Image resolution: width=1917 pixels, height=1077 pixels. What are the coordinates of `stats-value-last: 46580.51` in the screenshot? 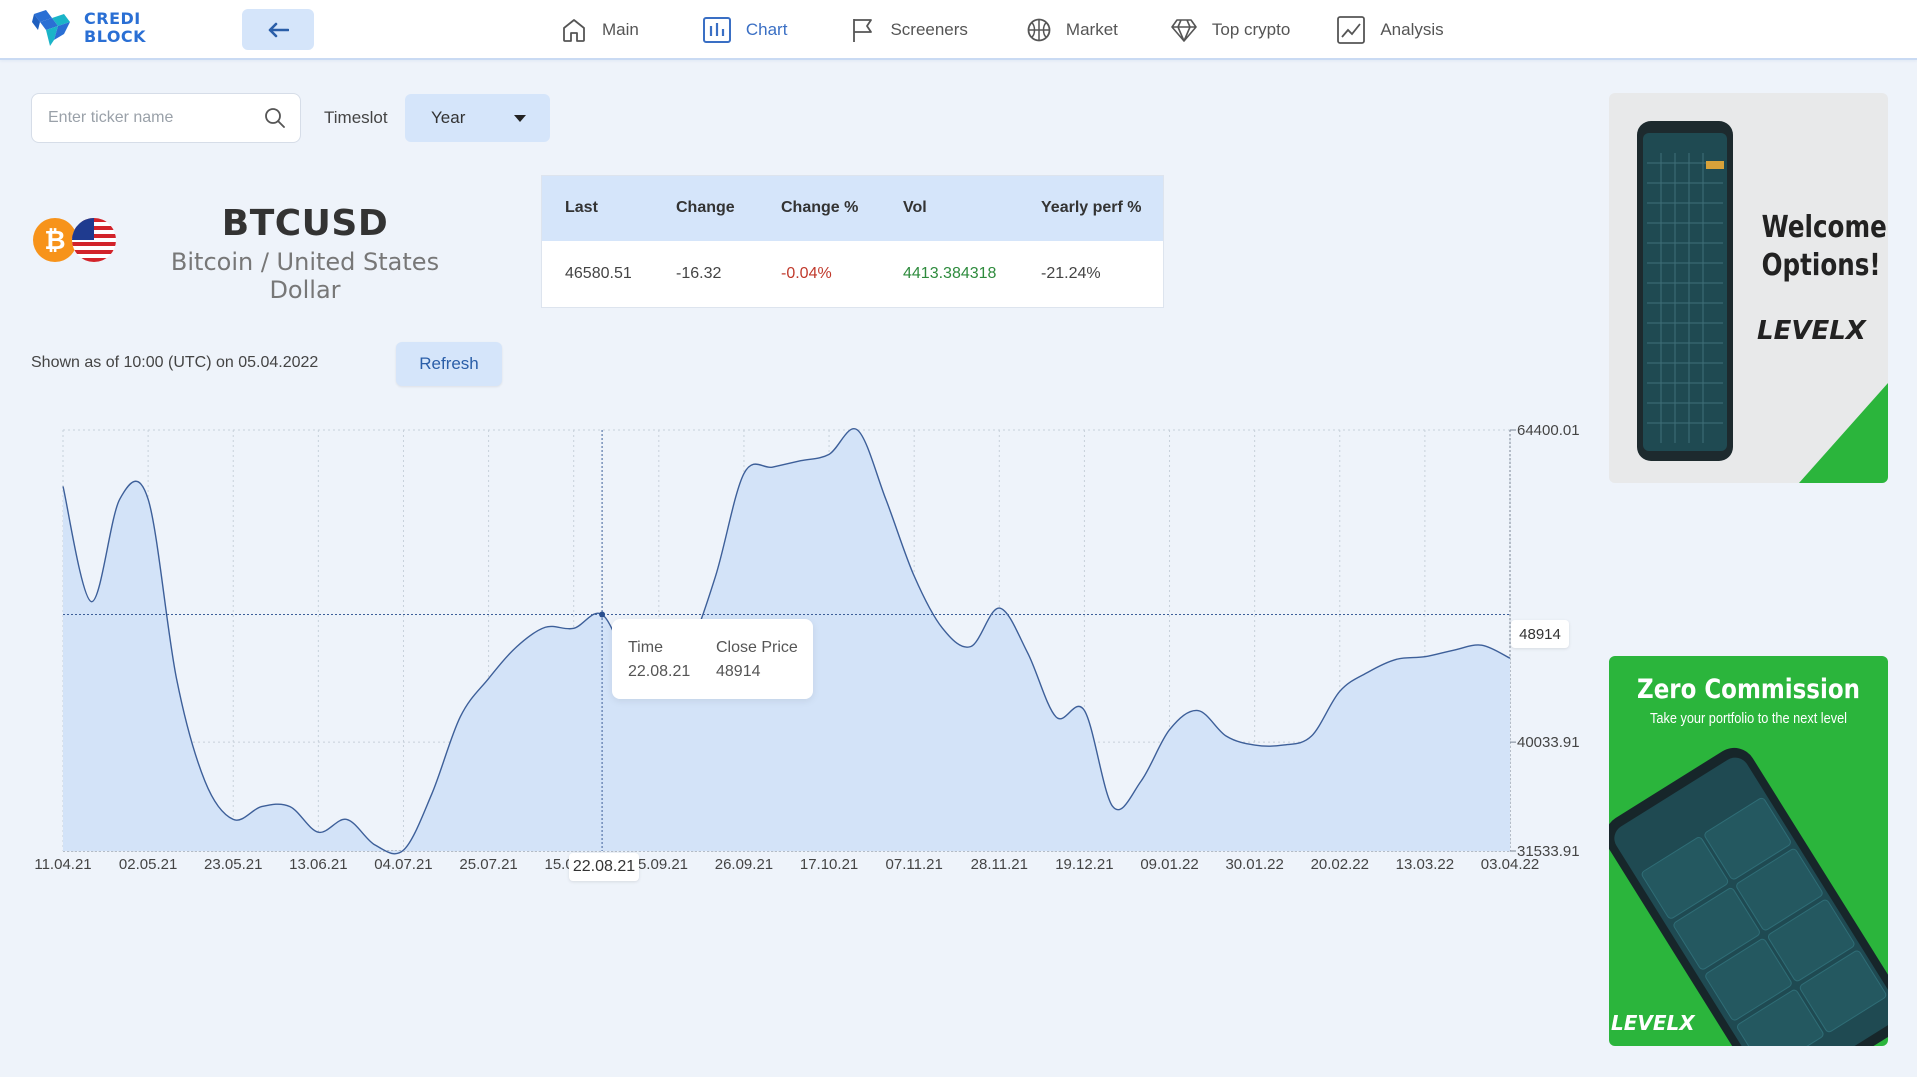 It's located at (598, 273).